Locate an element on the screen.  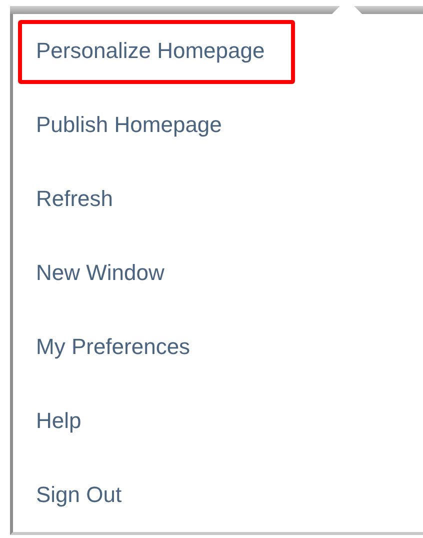
menu-item: Sign Out is located at coordinates (218, 495).